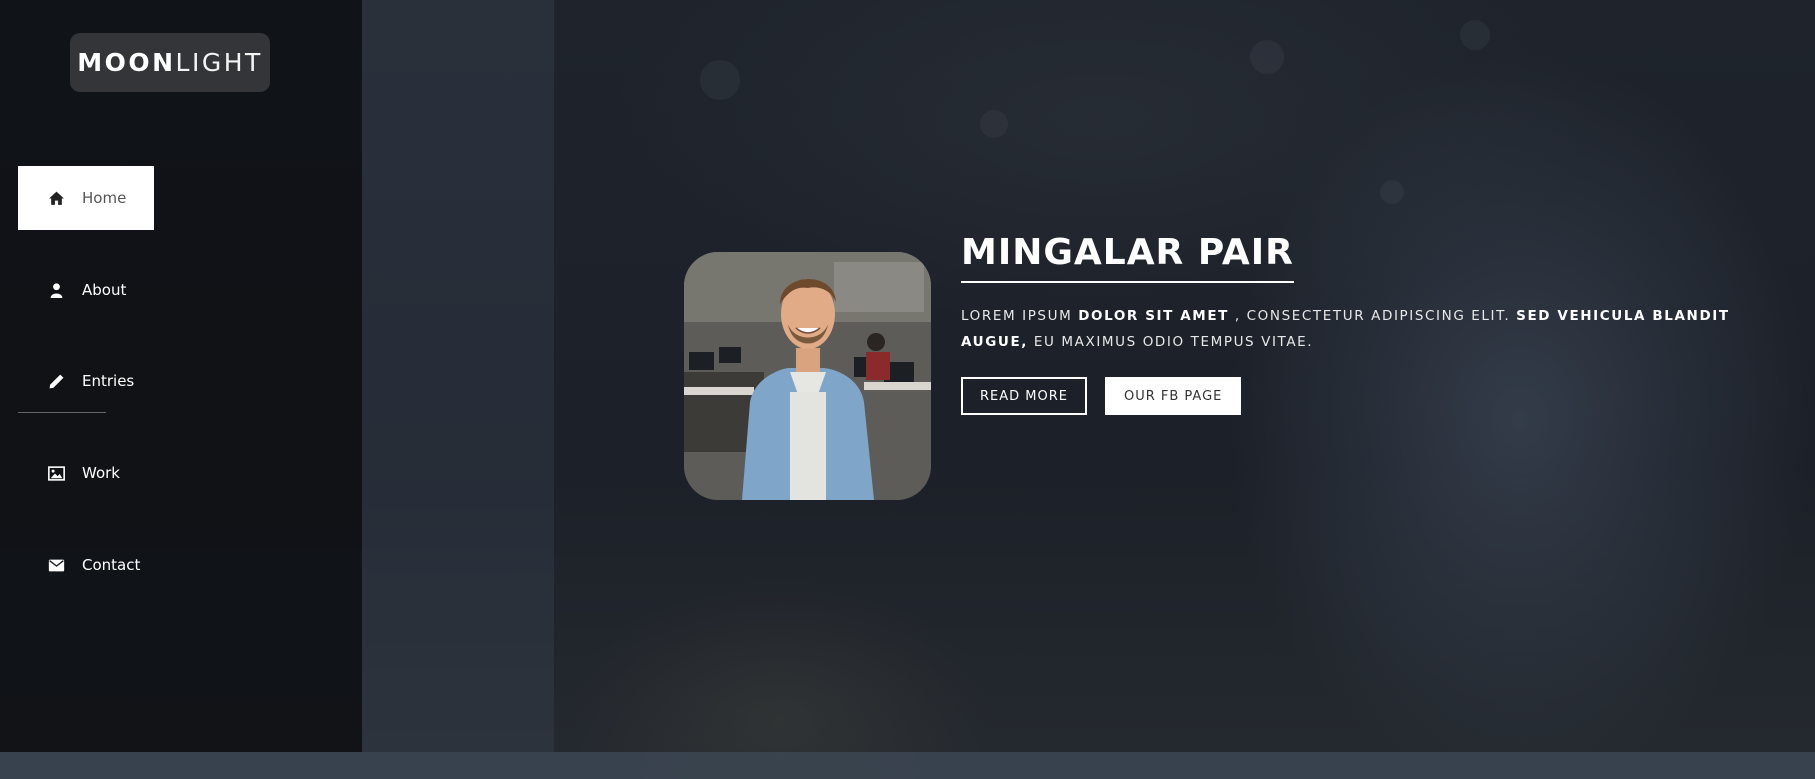  Describe the element at coordinates (104, 198) in the screenshot. I see `sidebar-item-label: Home` at that location.